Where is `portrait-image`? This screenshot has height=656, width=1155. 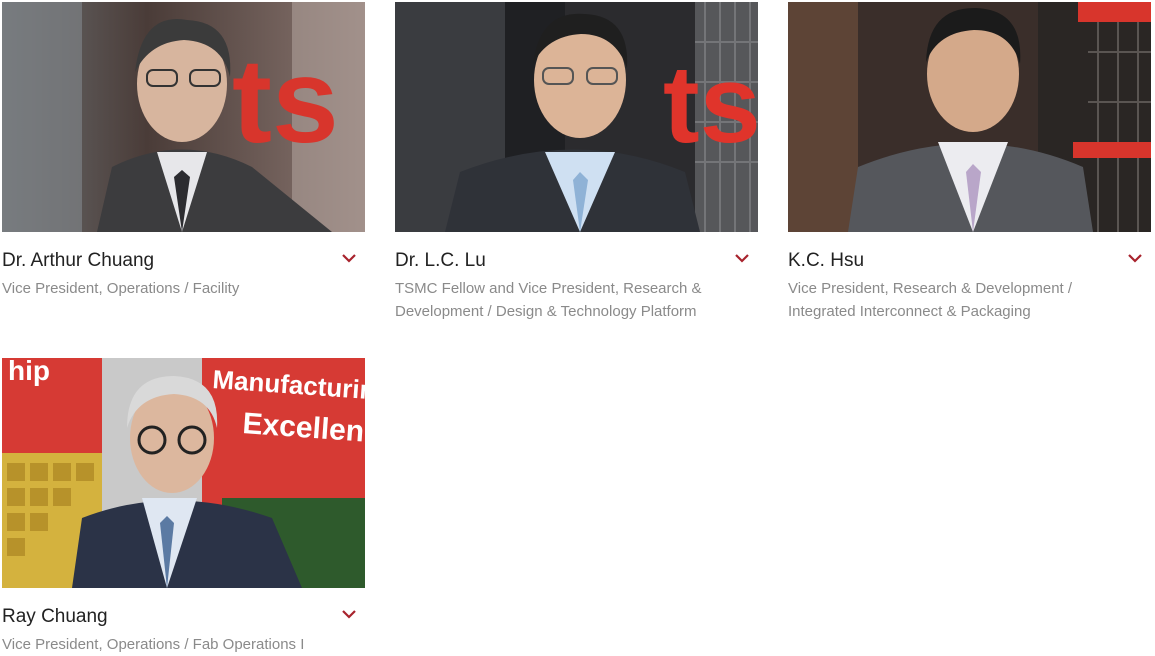
portrait-image is located at coordinates (969, 117).